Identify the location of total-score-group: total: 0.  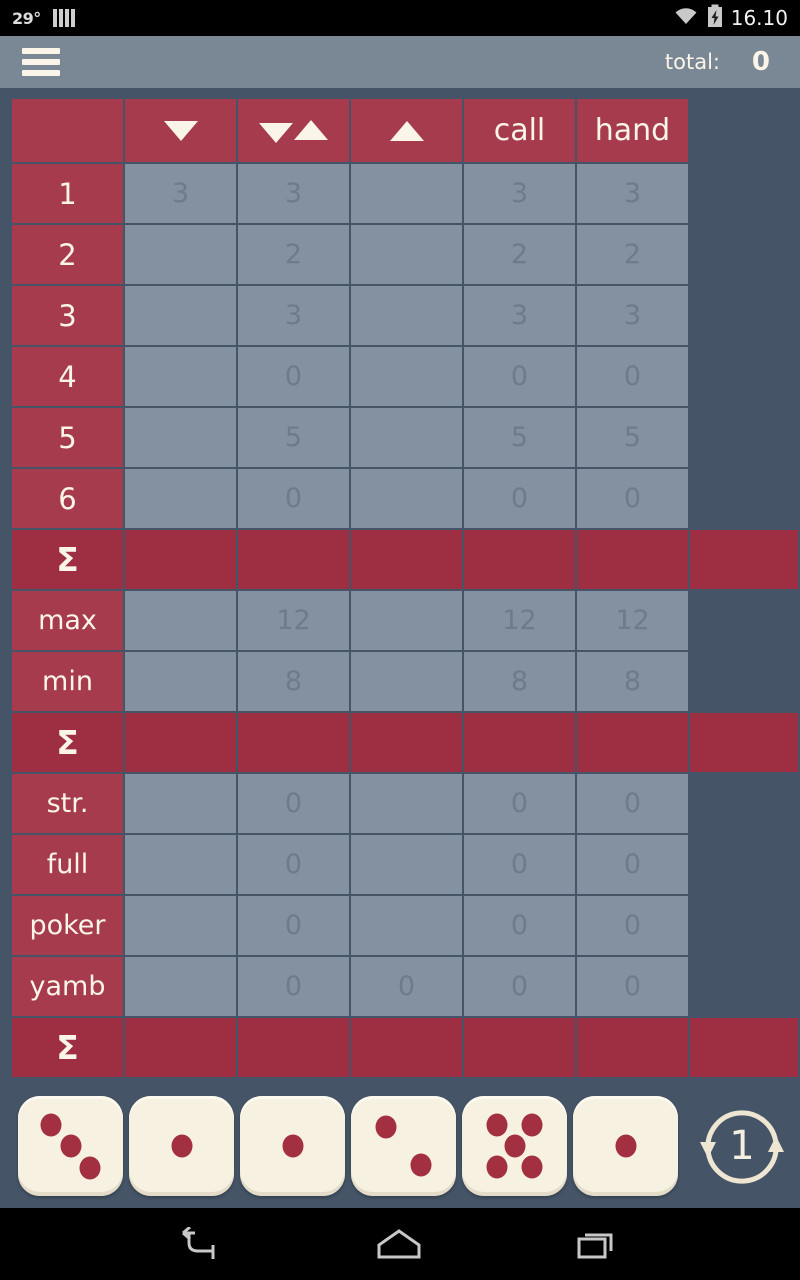
(721, 62).